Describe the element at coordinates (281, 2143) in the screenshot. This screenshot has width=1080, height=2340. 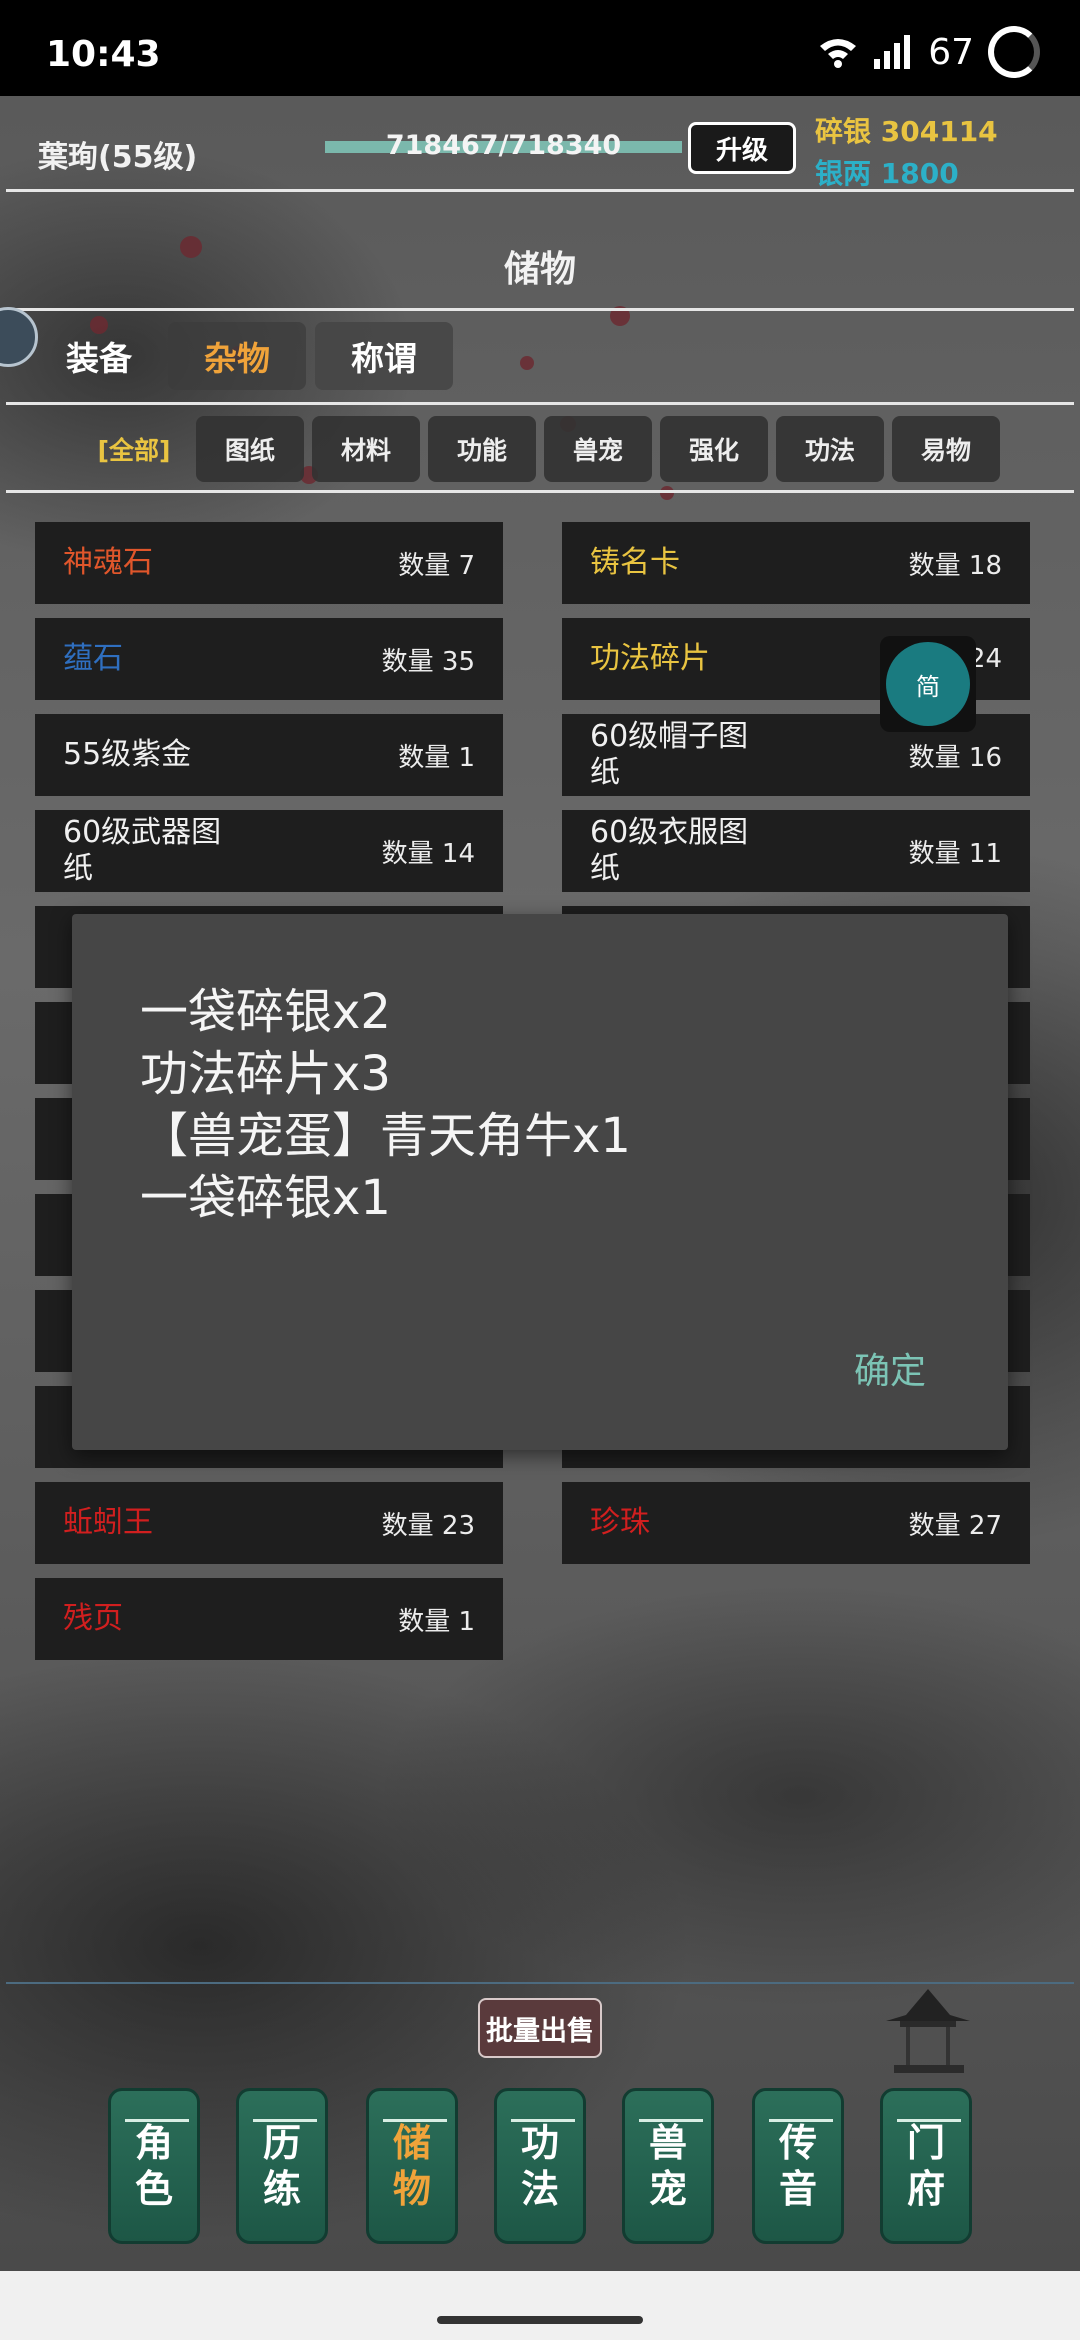
I see `nav-label: 历` at that location.